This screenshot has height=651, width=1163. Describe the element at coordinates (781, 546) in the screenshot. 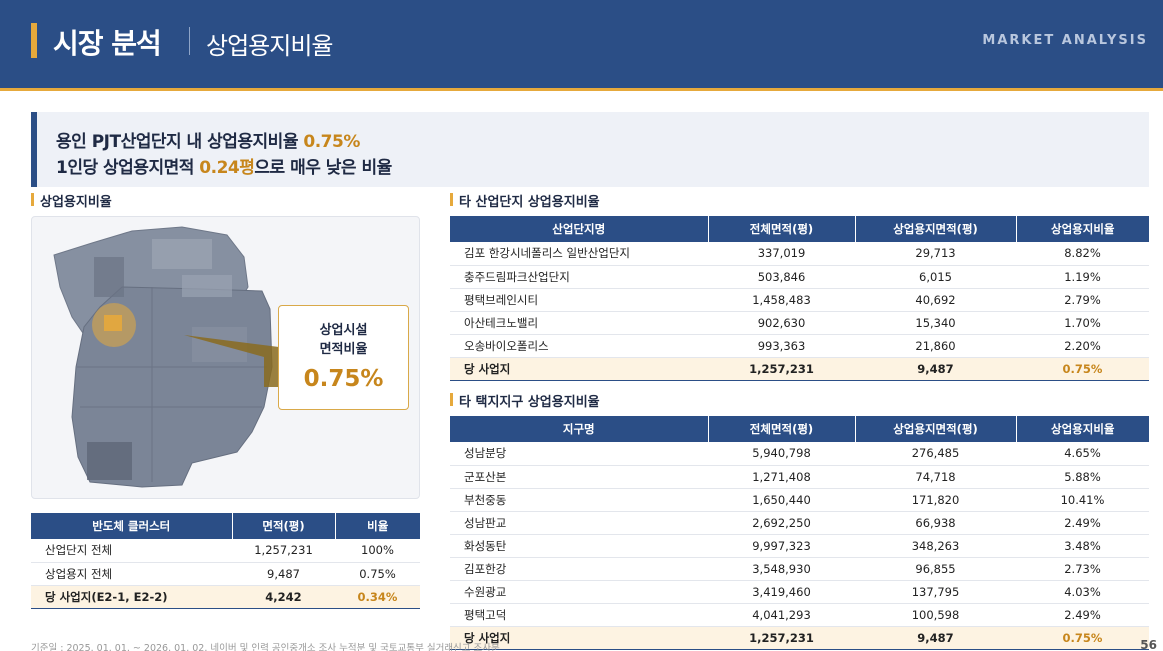

I see `table-cell: 9,997,323` at that location.